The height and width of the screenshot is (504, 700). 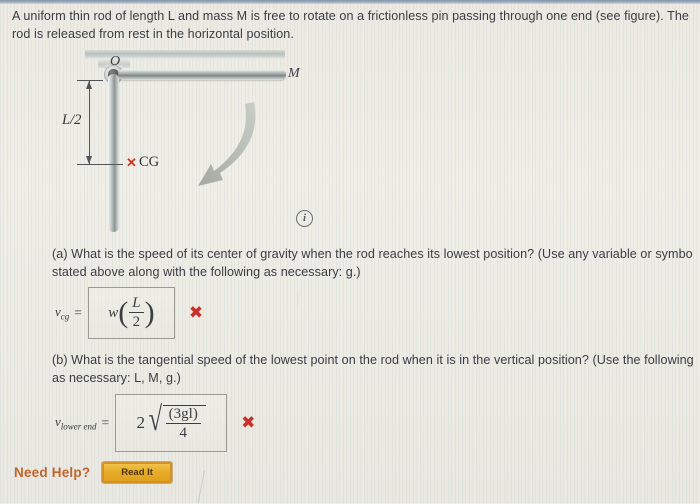 I want to click on answer-b-coefficient: 2, so click(x=140, y=422).